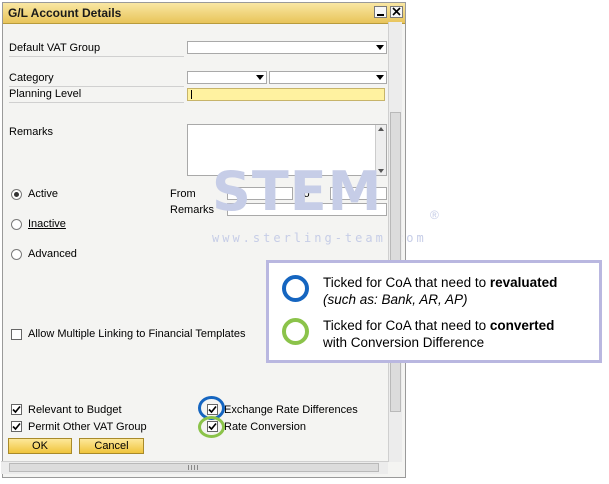  Describe the element at coordinates (295, 331) in the screenshot. I see `green-circle-icon` at that location.